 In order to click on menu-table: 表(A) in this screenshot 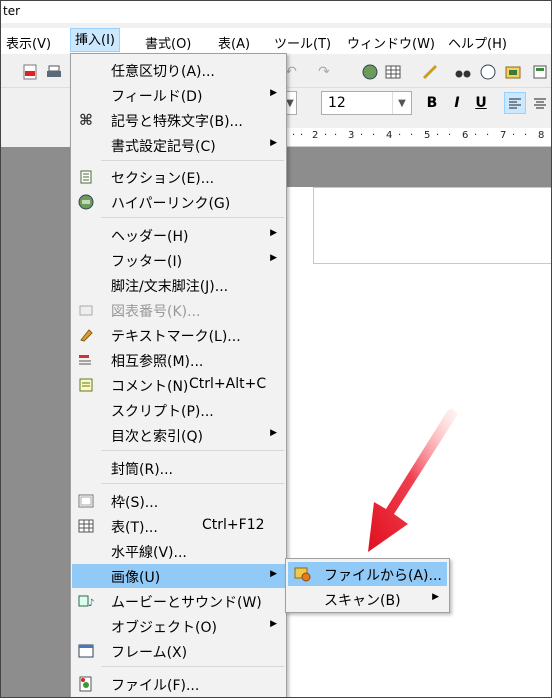, I will do `click(234, 42)`.